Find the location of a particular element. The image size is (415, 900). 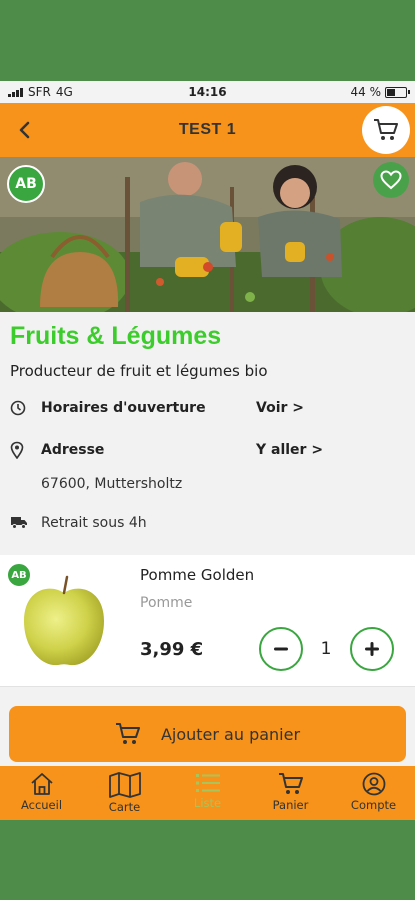

tab-label: Compte is located at coordinates (373, 805).